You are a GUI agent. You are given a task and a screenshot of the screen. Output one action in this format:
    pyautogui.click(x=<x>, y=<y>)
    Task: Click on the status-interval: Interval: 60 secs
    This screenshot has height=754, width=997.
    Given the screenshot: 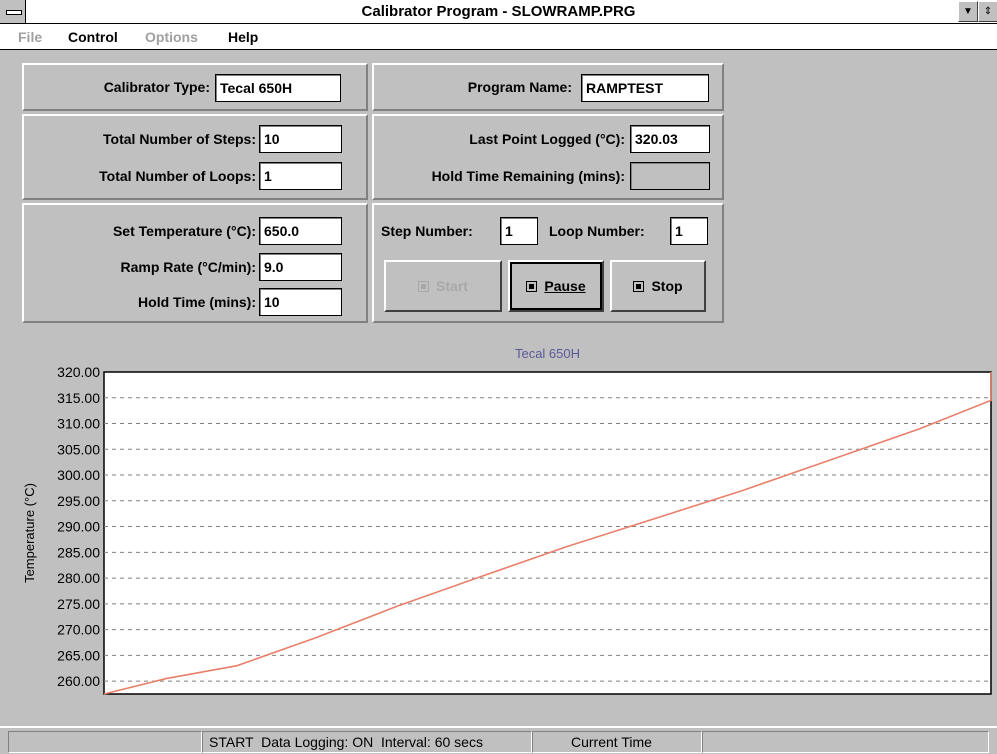 What is the action you would take?
    pyautogui.click(x=432, y=742)
    